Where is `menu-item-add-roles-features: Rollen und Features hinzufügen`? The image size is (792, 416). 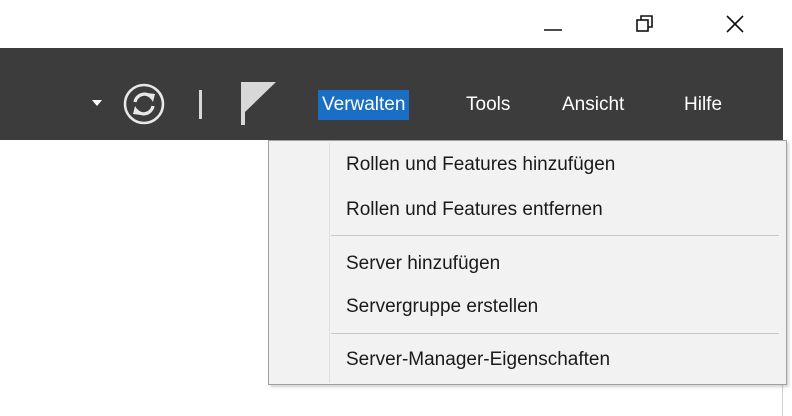 menu-item-add-roles-features: Rollen und Features hinzufügen is located at coordinates (527, 165).